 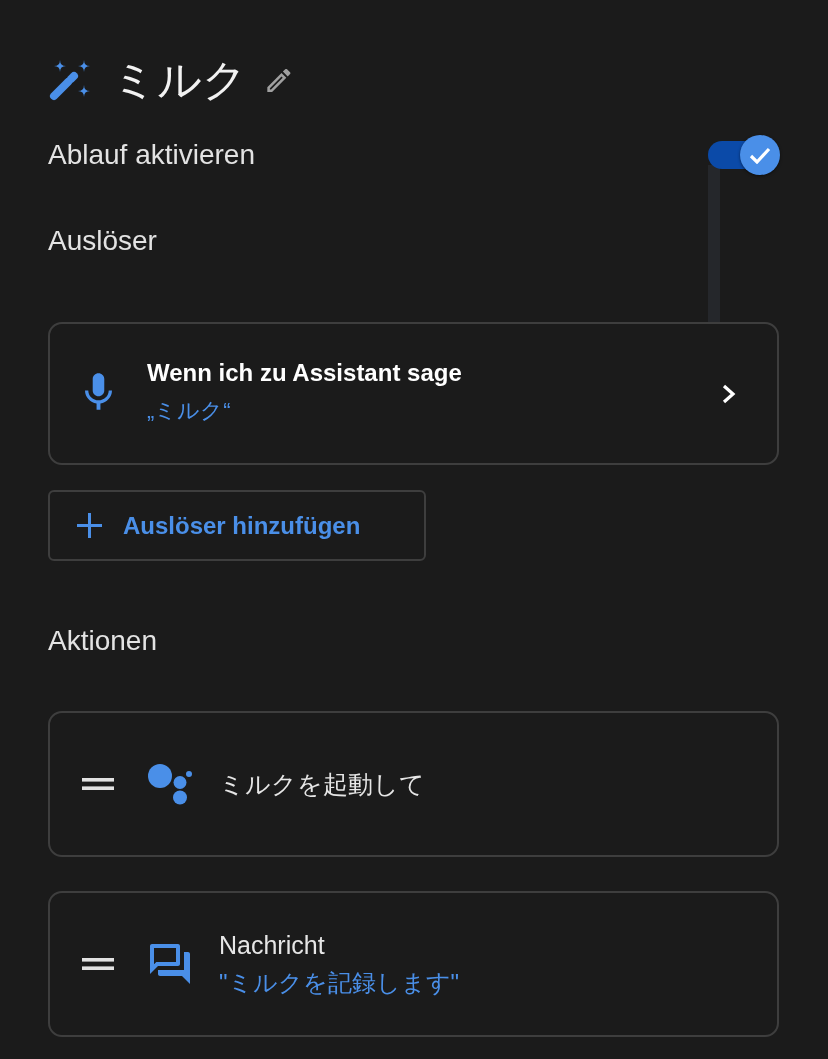 I want to click on action-title: Nachricht, so click(x=272, y=945).